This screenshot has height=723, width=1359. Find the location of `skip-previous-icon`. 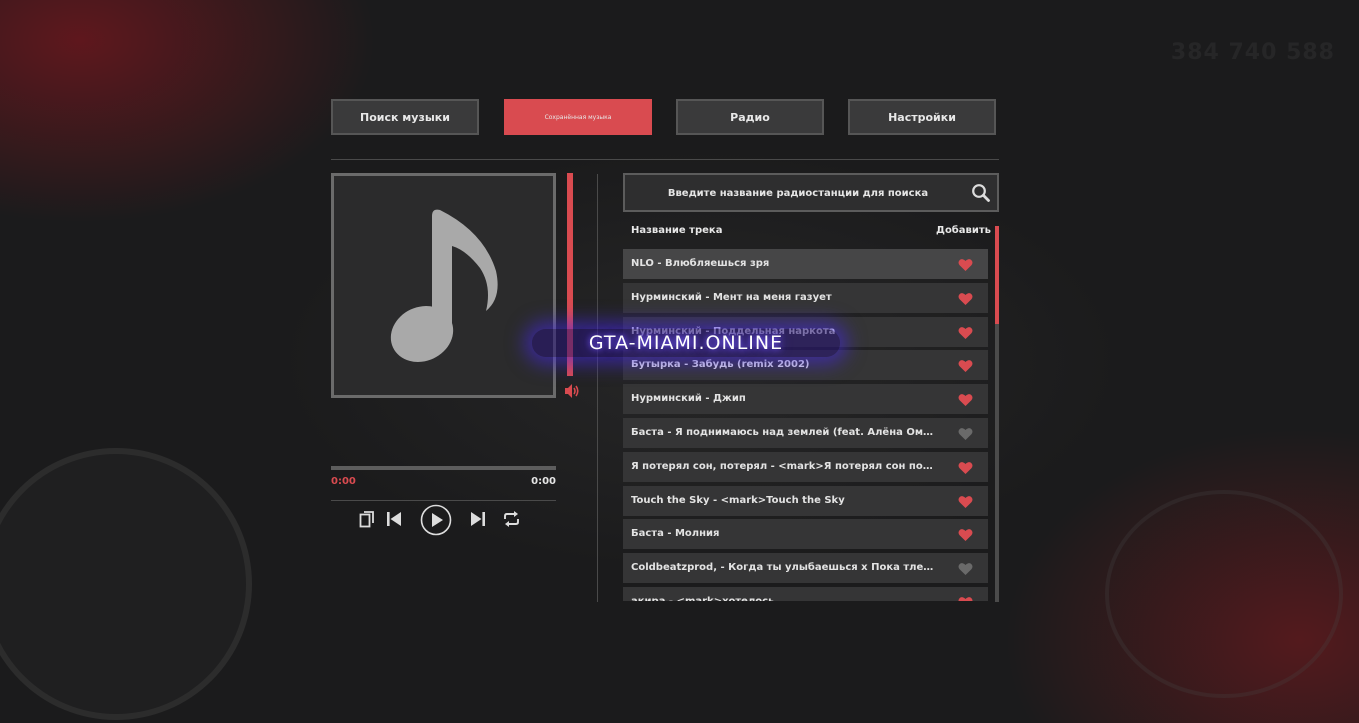

skip-previous-icon is located at coordinates (394, 519).